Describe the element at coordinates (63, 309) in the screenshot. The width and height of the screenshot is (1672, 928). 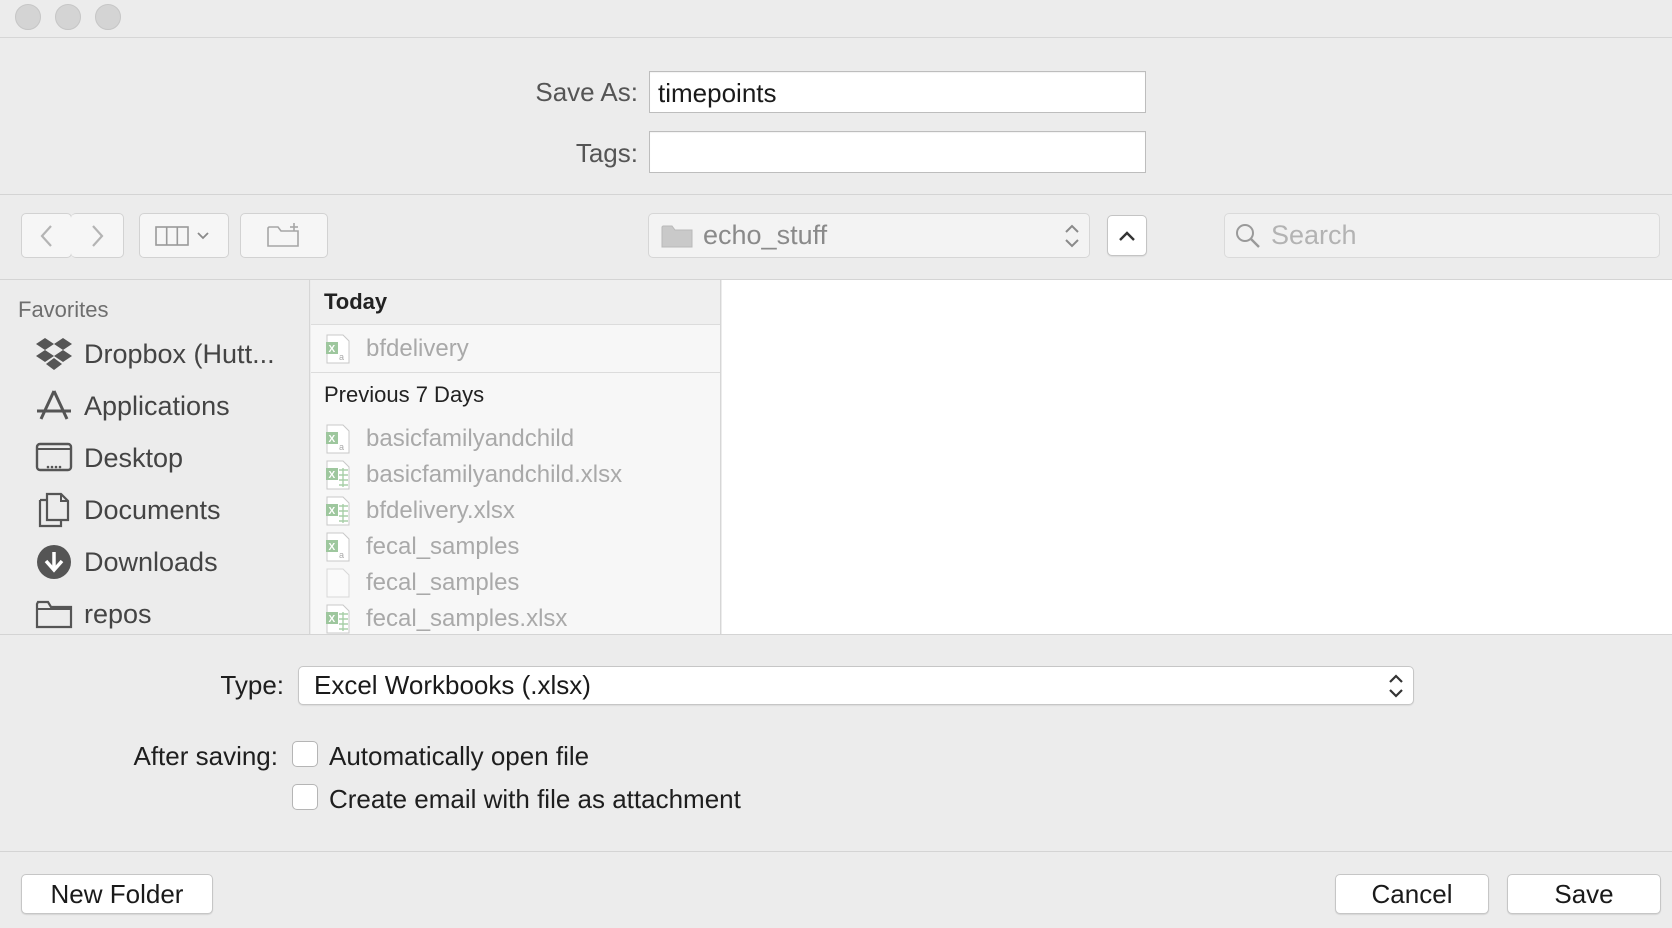
I see `sidebar-heading: Favorites` at that location.